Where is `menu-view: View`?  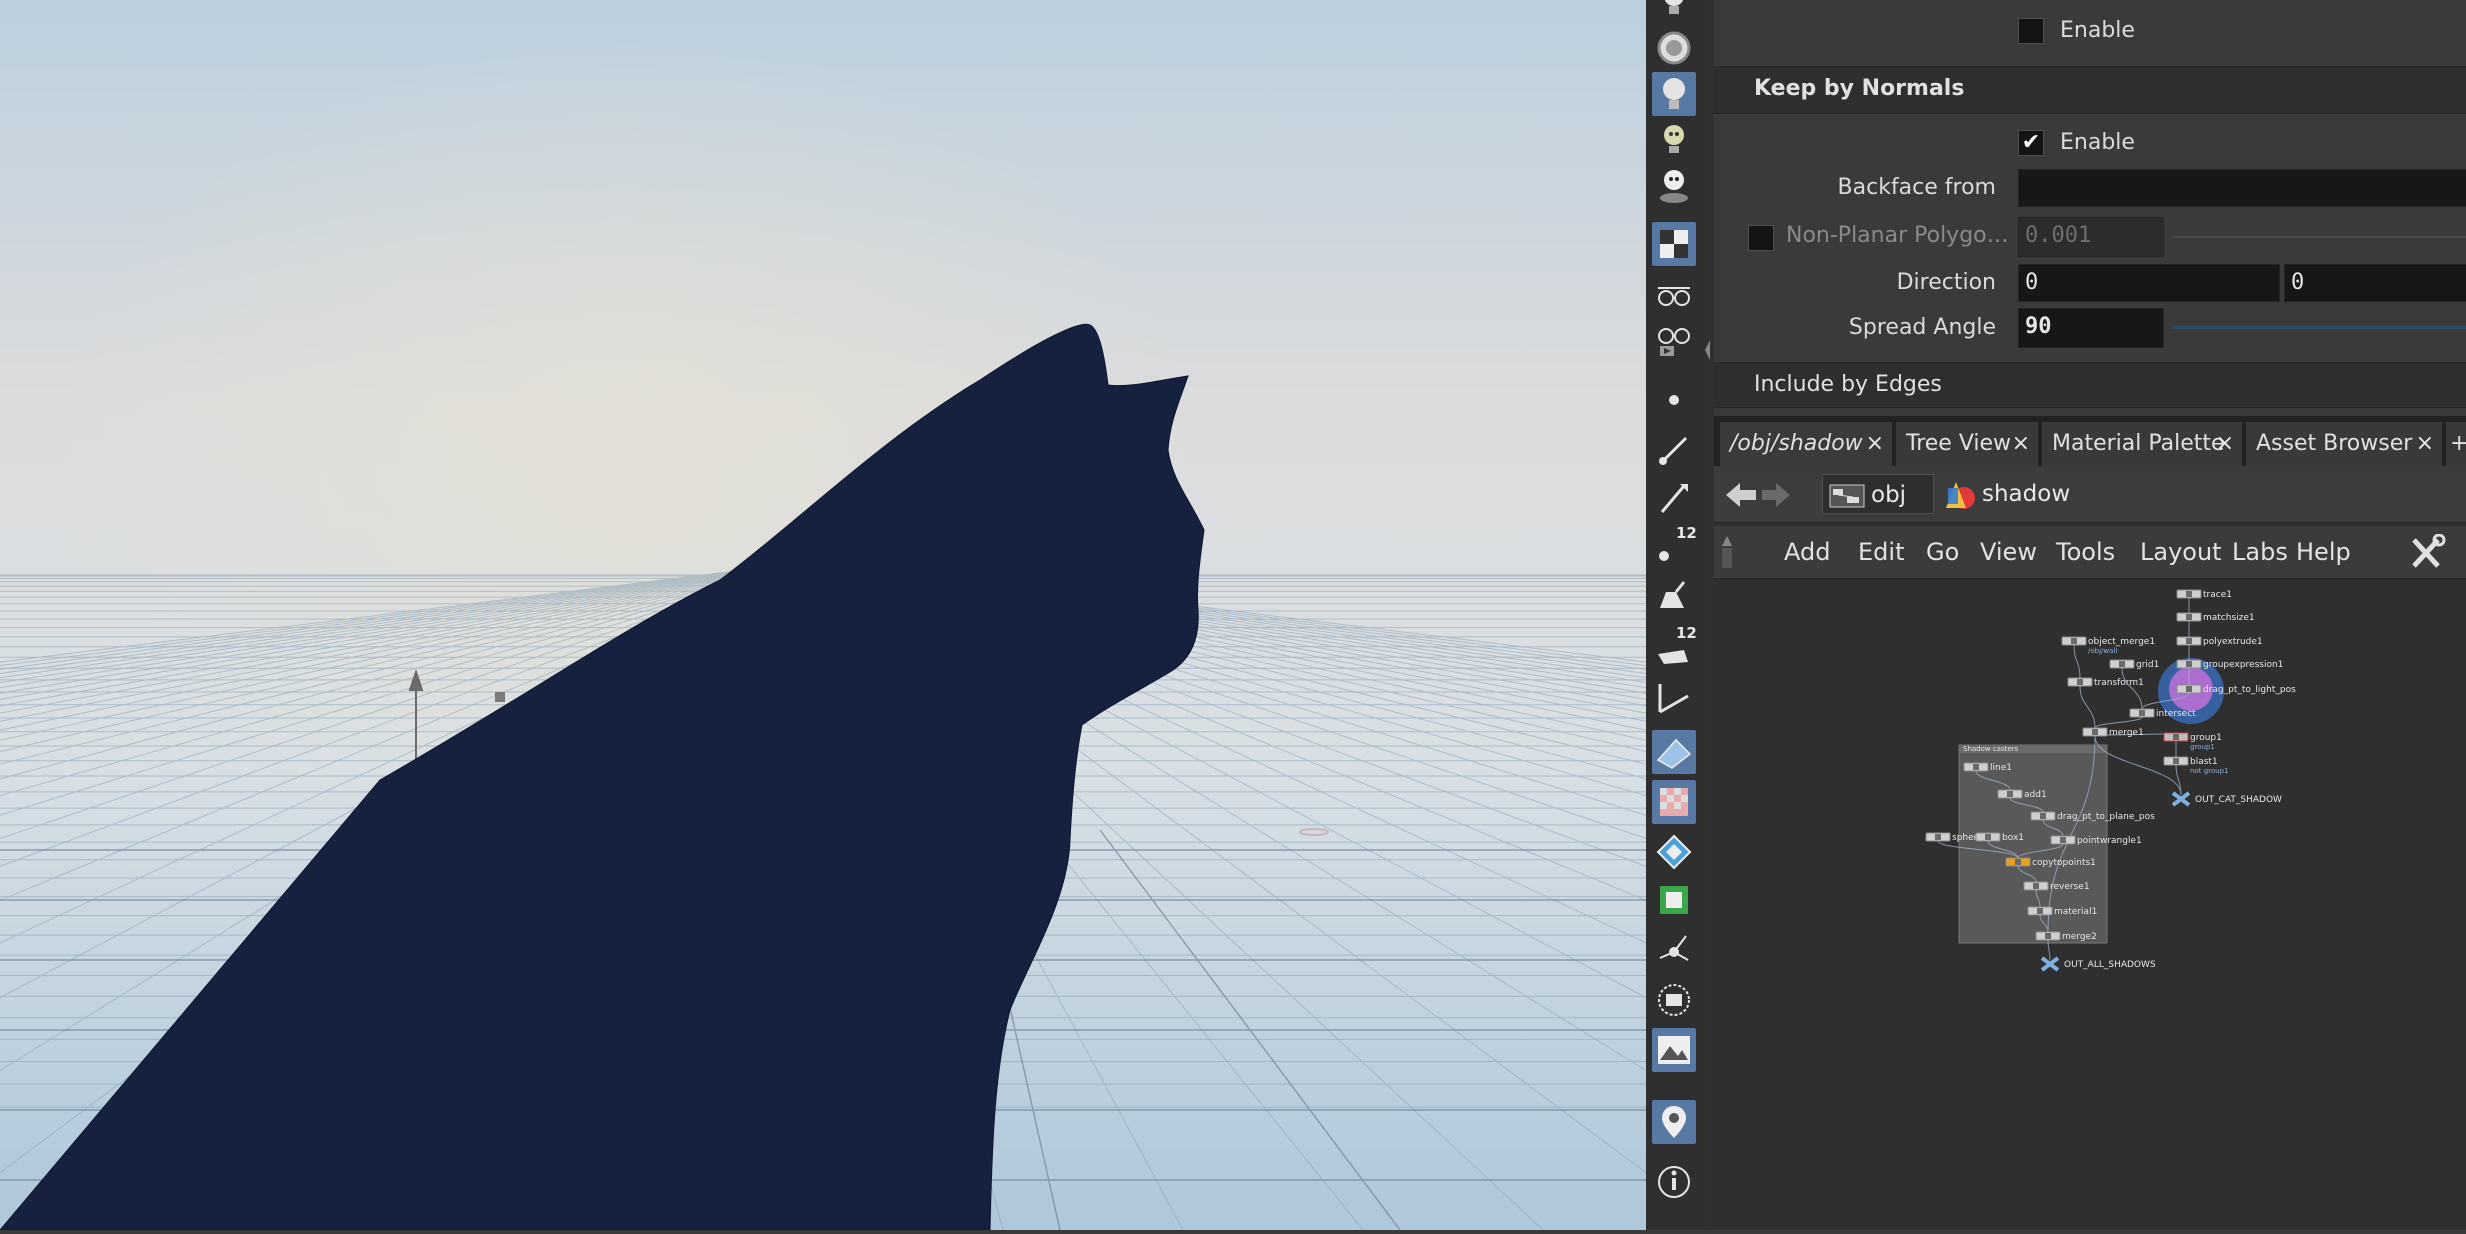 menu-view: View is located at coordinates (2008, 552).